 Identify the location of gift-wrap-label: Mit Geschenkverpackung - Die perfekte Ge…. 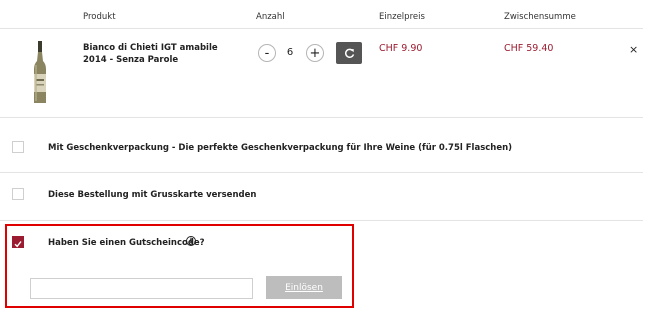
(280, 148).